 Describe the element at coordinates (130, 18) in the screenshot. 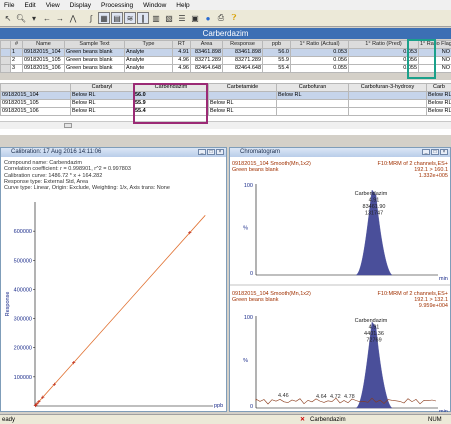

I see `chromatogram-icon: ≋` at that location.